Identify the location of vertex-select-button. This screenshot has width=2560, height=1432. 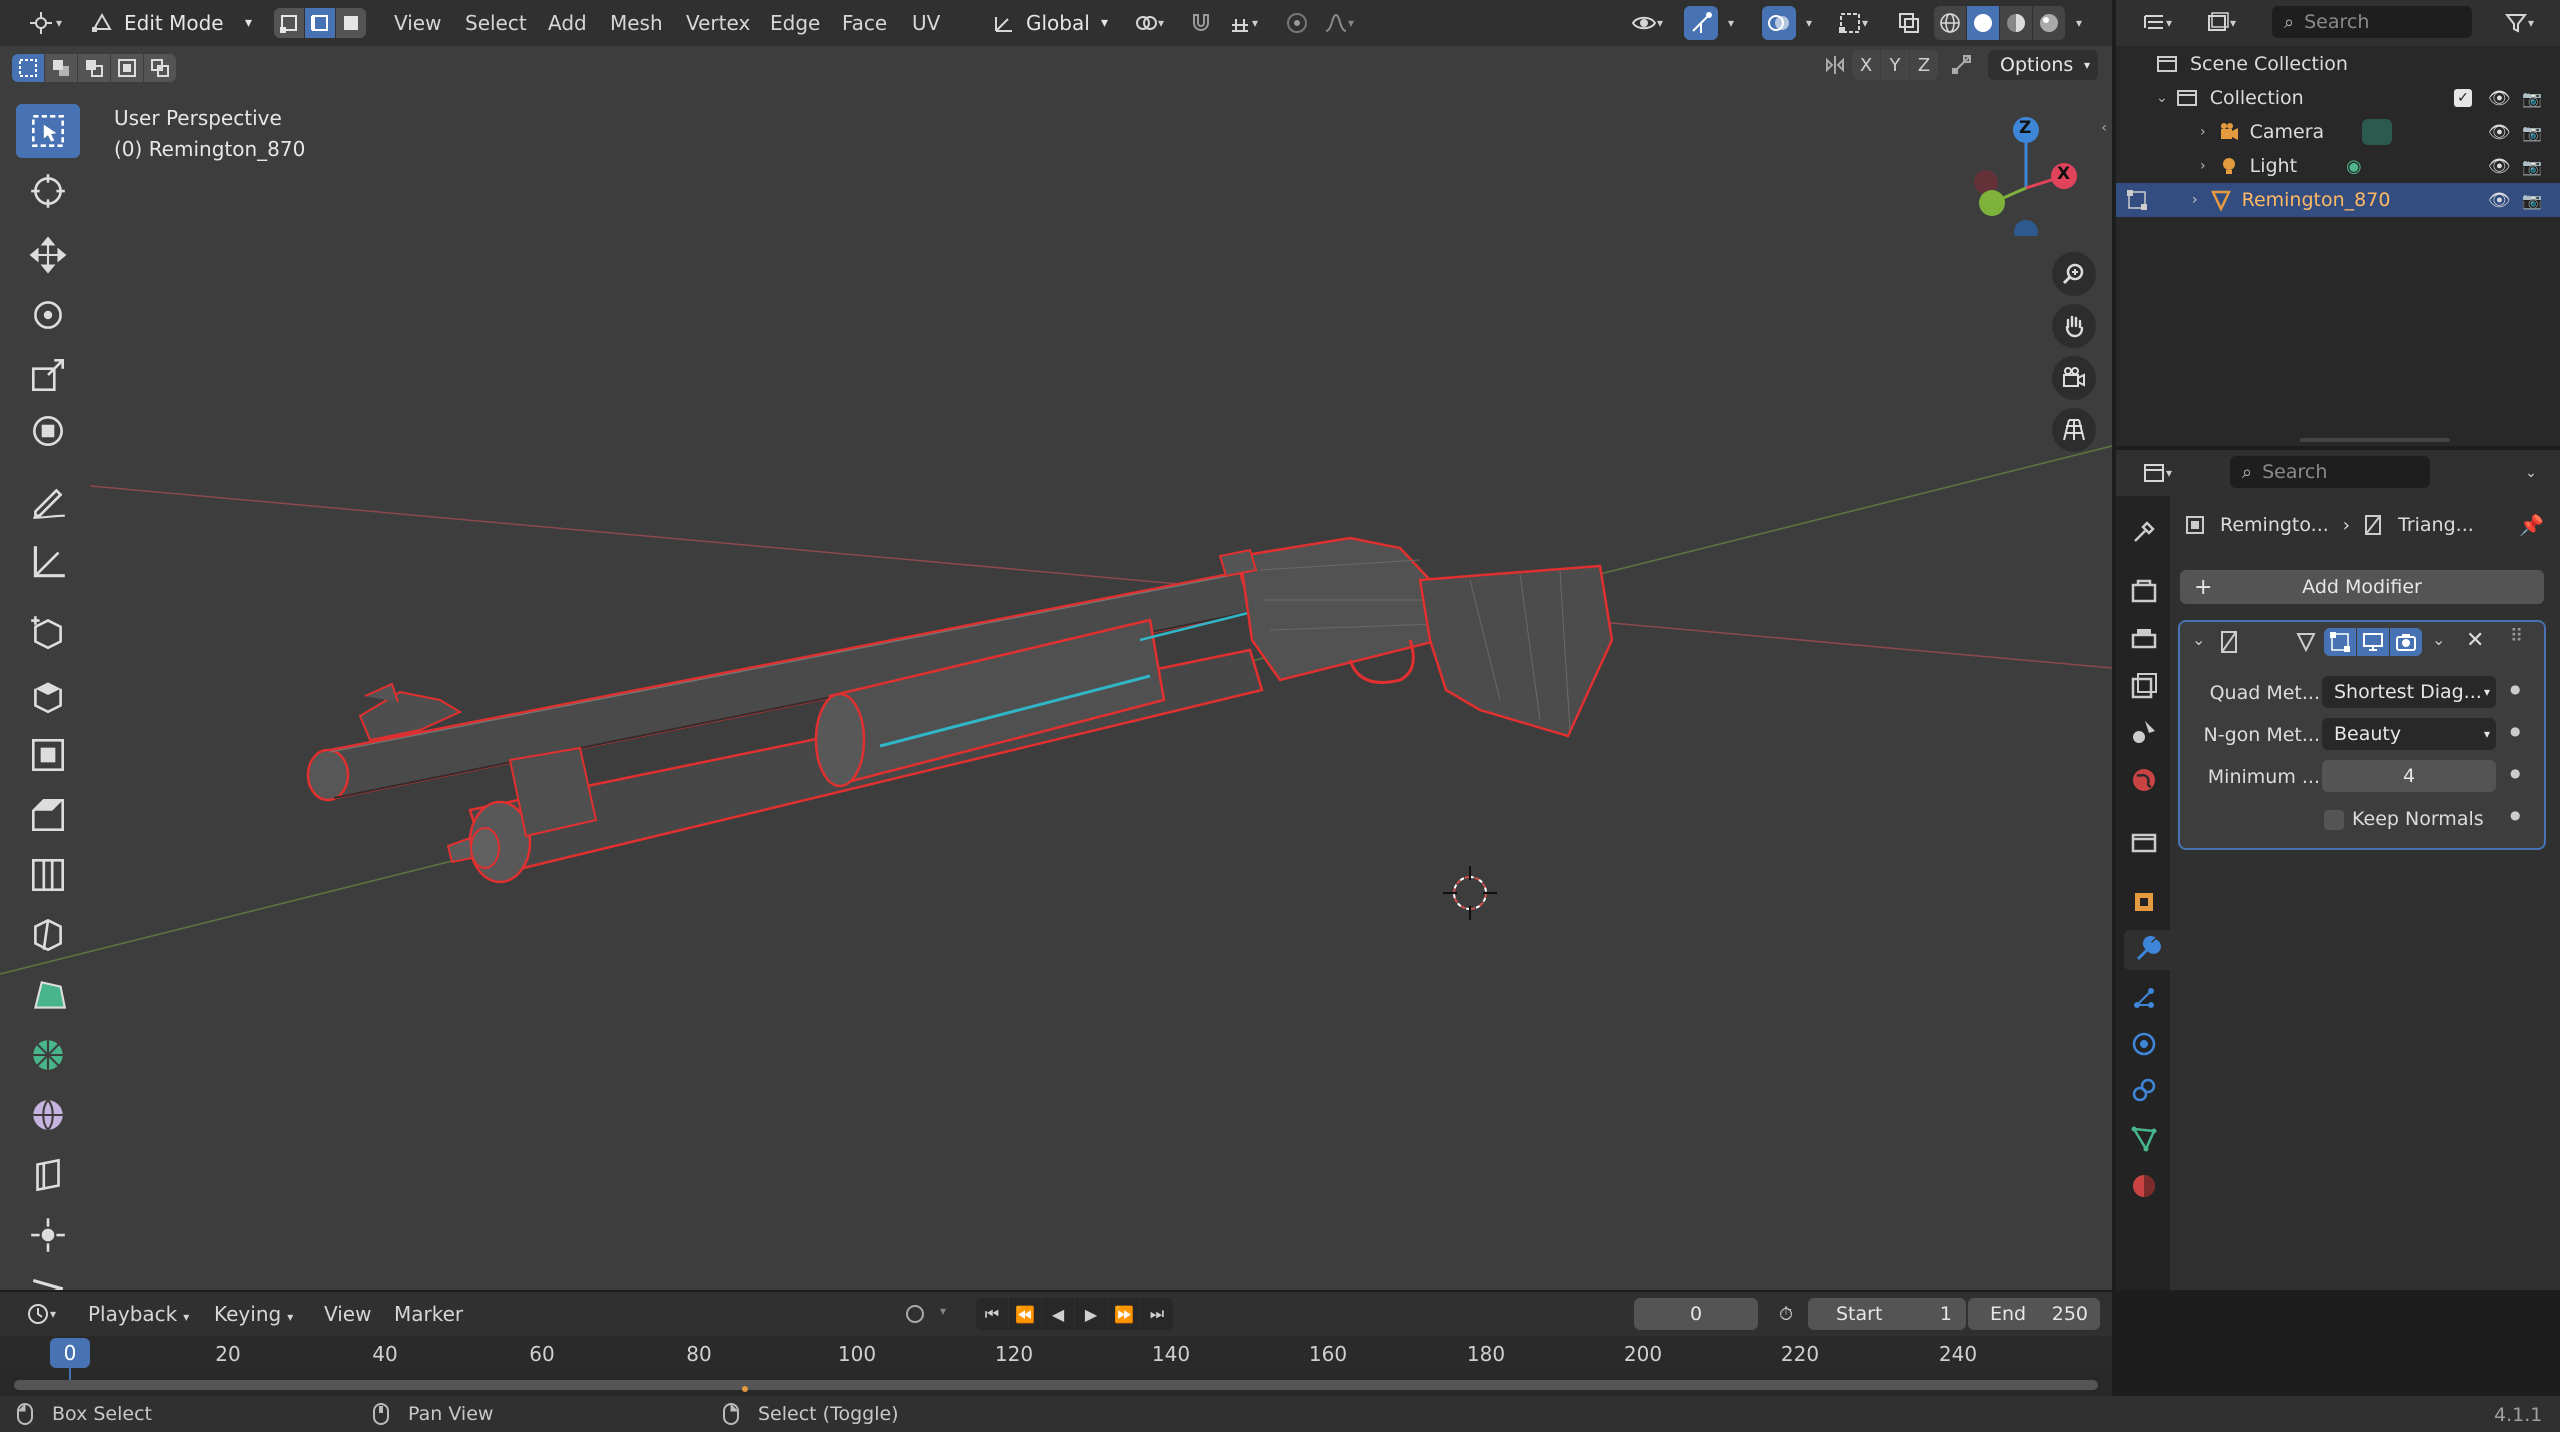
(289, 23).